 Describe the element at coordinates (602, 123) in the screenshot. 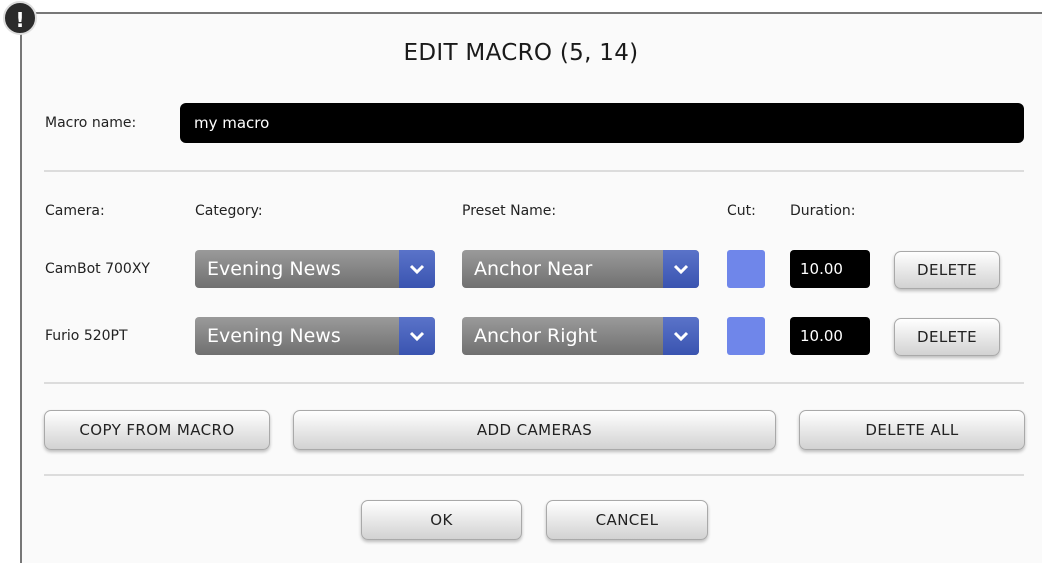

I see `macro-name-input: my macro` at that location.